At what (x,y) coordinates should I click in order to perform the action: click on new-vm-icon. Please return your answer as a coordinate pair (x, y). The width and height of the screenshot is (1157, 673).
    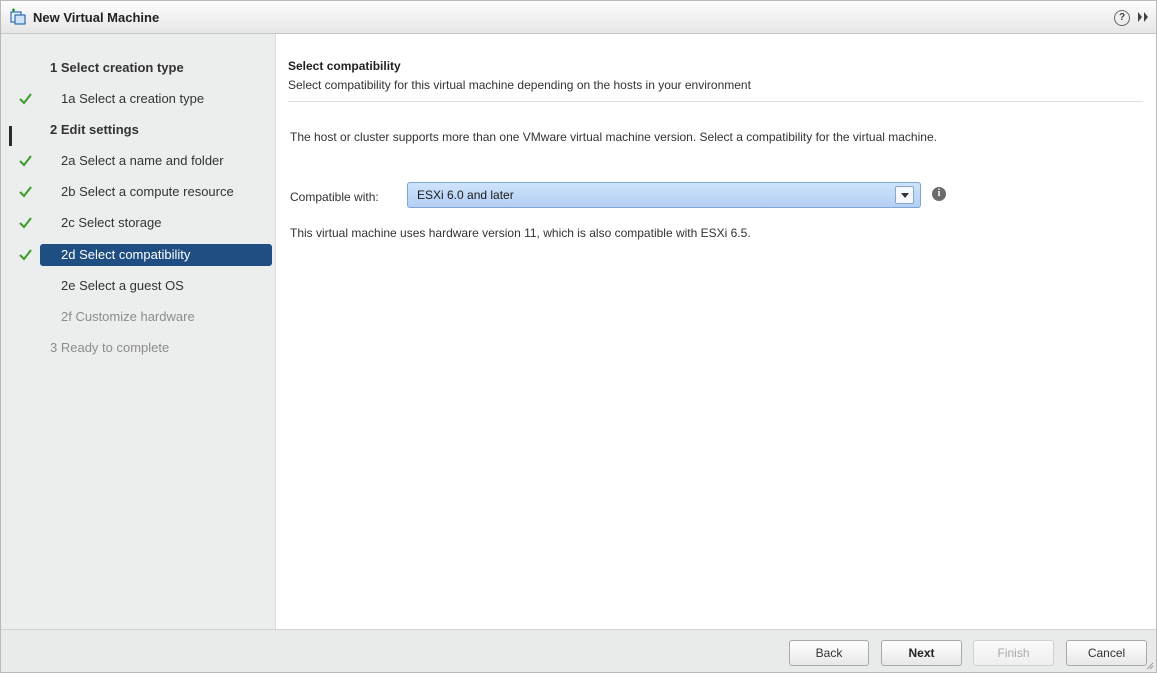
    Looking at the image, I should click on (18, 16).